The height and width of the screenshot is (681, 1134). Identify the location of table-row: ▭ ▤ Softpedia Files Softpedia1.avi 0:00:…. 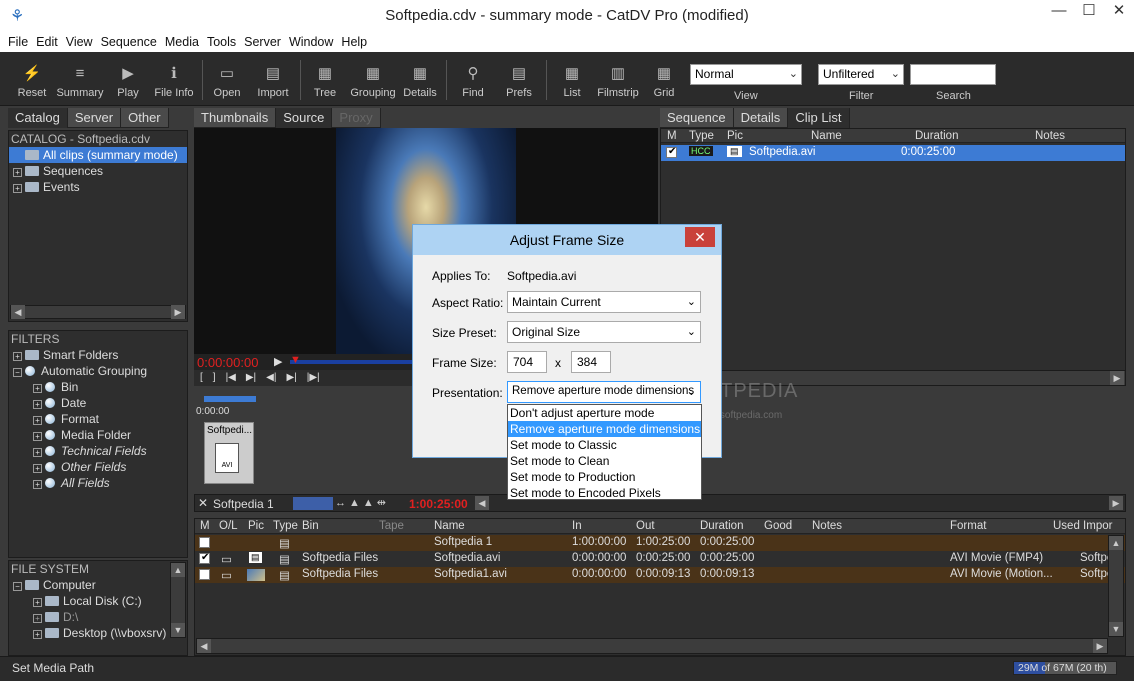
(660, 575).